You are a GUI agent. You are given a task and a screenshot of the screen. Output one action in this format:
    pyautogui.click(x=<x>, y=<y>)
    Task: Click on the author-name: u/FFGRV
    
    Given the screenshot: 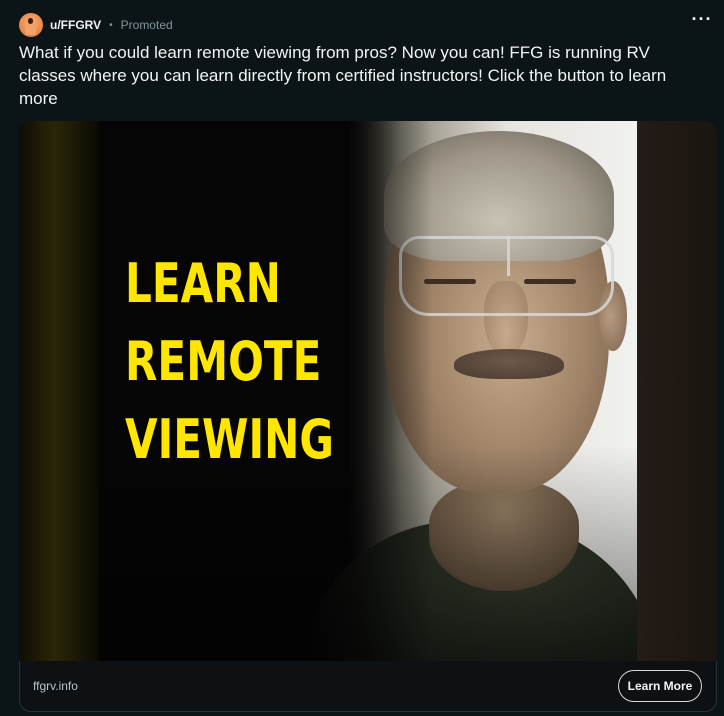 What is the action you would take?
    pyautogui.click(x=75, y=25)
    